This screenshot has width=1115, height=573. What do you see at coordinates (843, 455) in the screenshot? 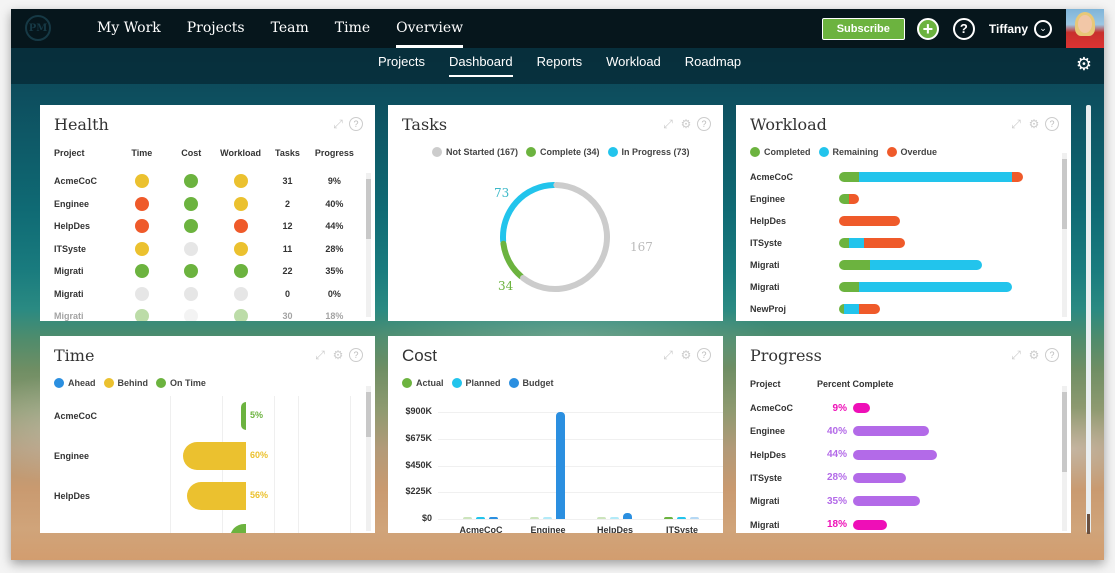
I see `progress-row: HelpDes 44%` at bounding box center [843, 455].